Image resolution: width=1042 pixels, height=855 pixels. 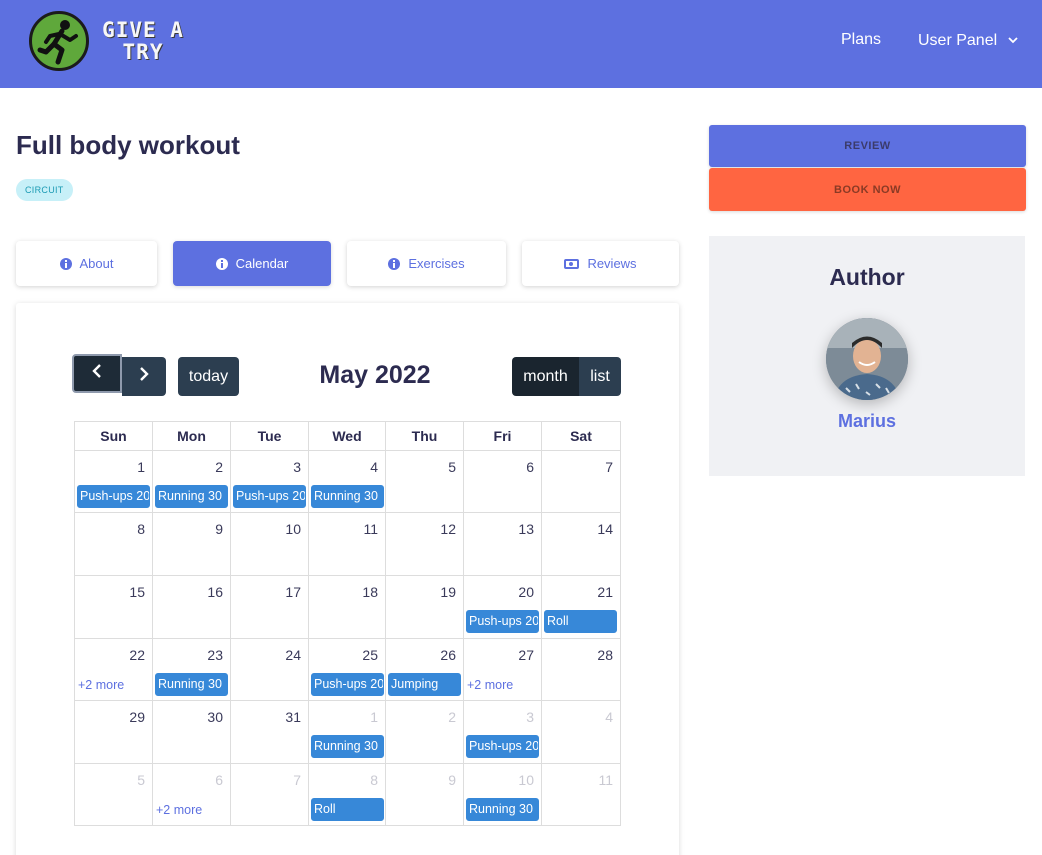 I want to click on day-number: 26, so click(x=448, y=655).